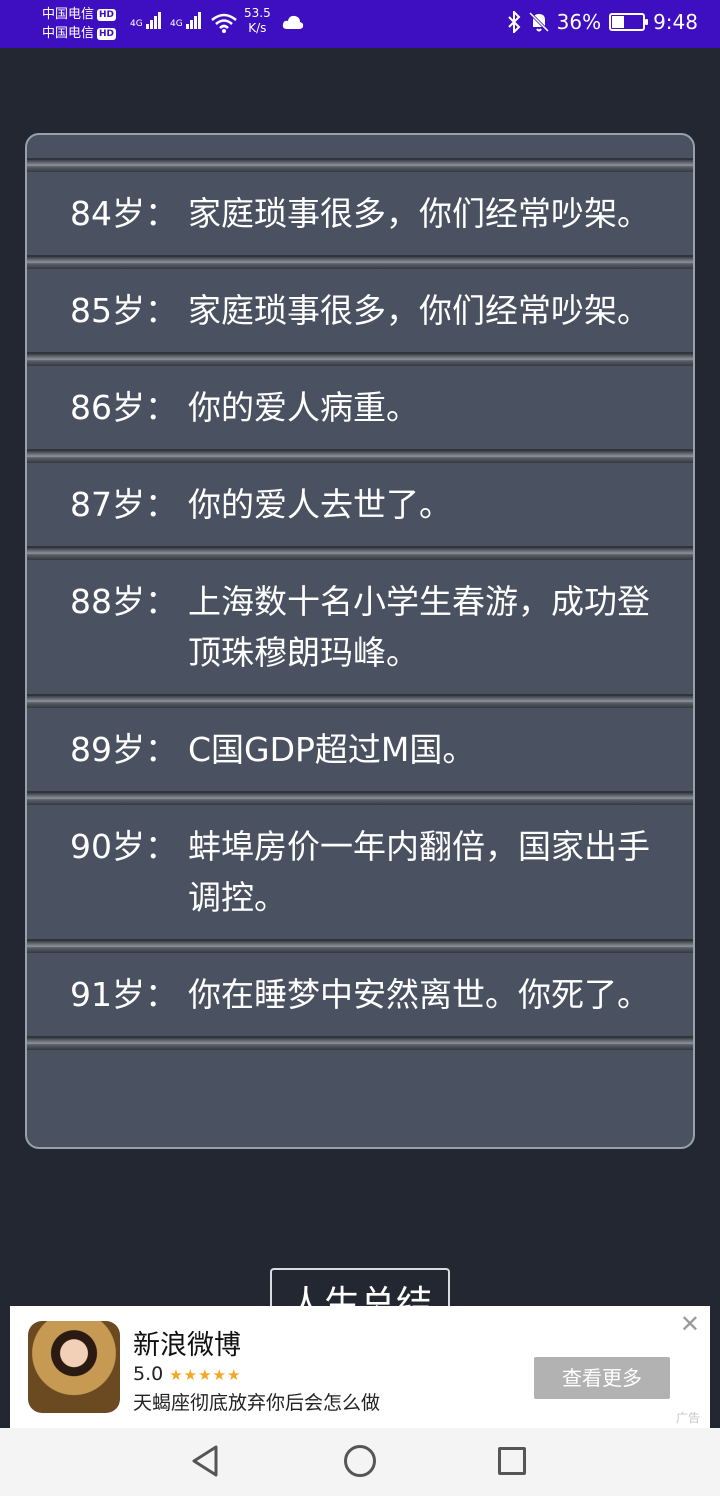  I want to click on back-icon, so click(205, 1461).